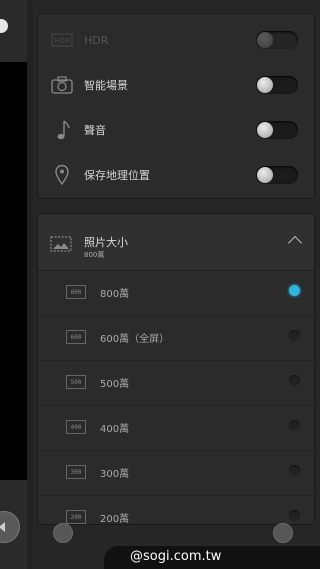 This screenshot has height=569, width=320. I want to click on size-option-600: 600 600萬（全屏）, so click(176, 338).